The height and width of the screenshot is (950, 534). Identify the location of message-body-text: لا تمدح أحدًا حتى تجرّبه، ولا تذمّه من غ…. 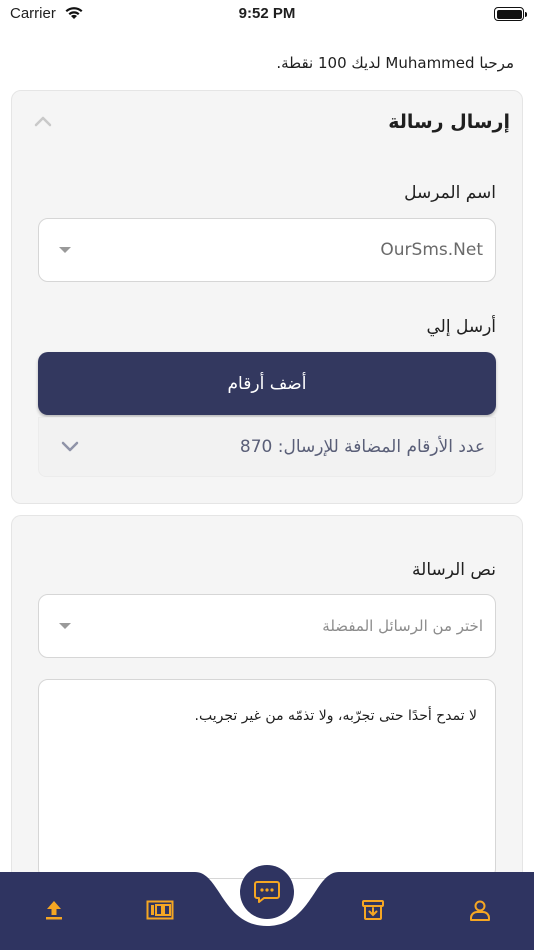
(336, 716).